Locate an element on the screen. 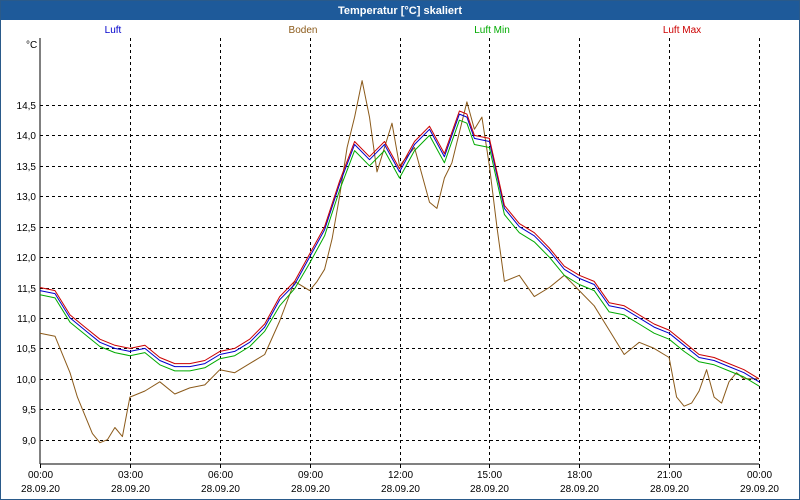 This screenshot has height=500, width=800. x-tick-time-label: 03:00 is located at coordinates (130, 475).